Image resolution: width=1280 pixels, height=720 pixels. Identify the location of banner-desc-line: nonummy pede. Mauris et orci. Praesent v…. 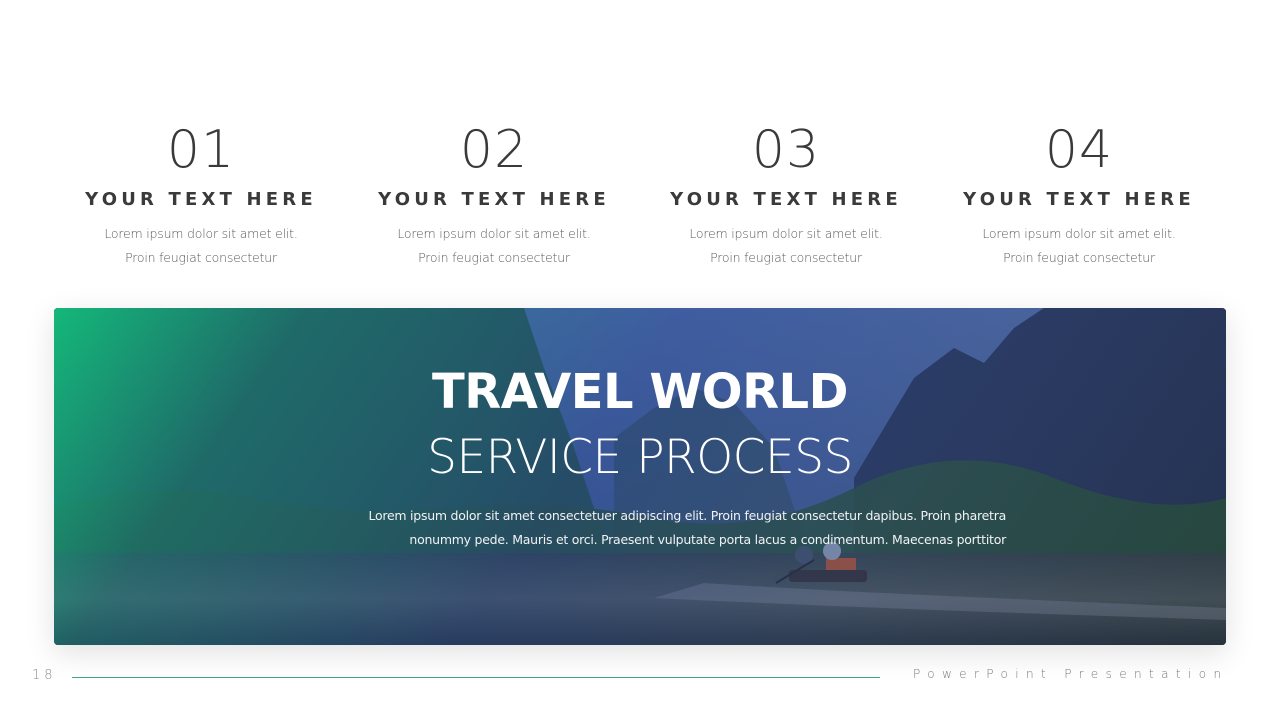
(707, 539).